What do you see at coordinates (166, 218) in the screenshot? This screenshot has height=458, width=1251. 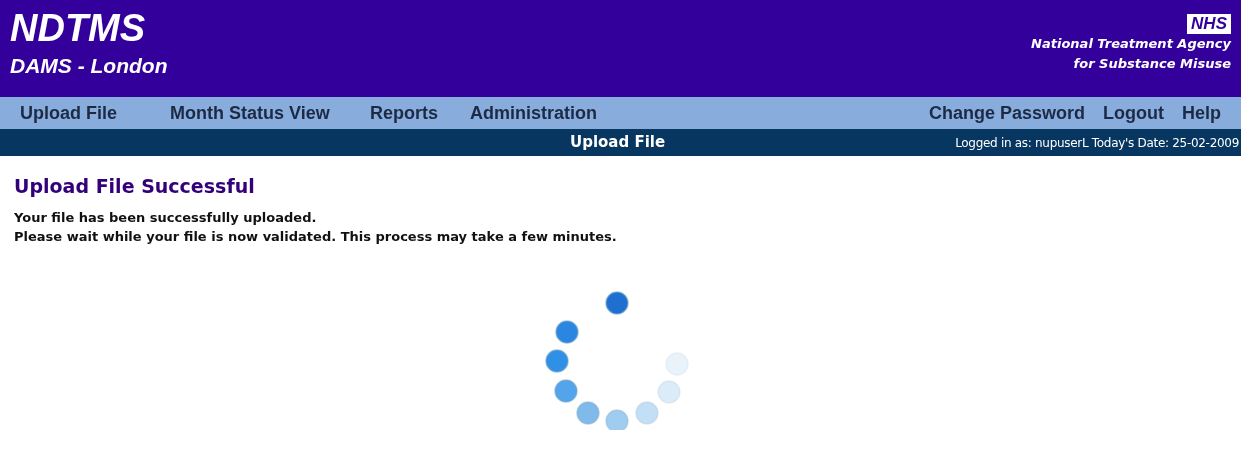 I see `message-line: Your file has been successfully uploaded.` at bounding box center [166, 218].